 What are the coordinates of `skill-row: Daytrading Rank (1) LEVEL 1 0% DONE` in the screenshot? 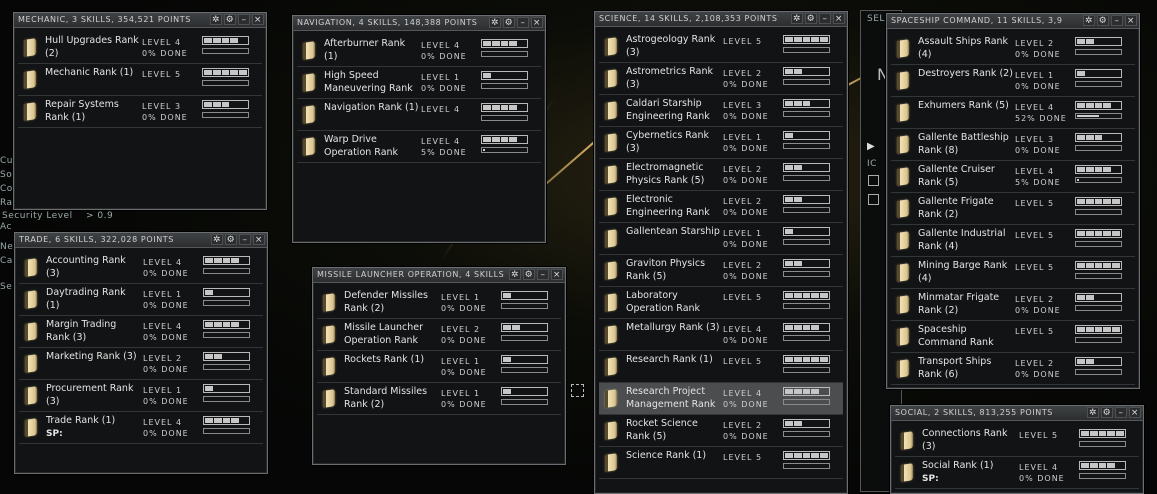 It's located at (141, 300).